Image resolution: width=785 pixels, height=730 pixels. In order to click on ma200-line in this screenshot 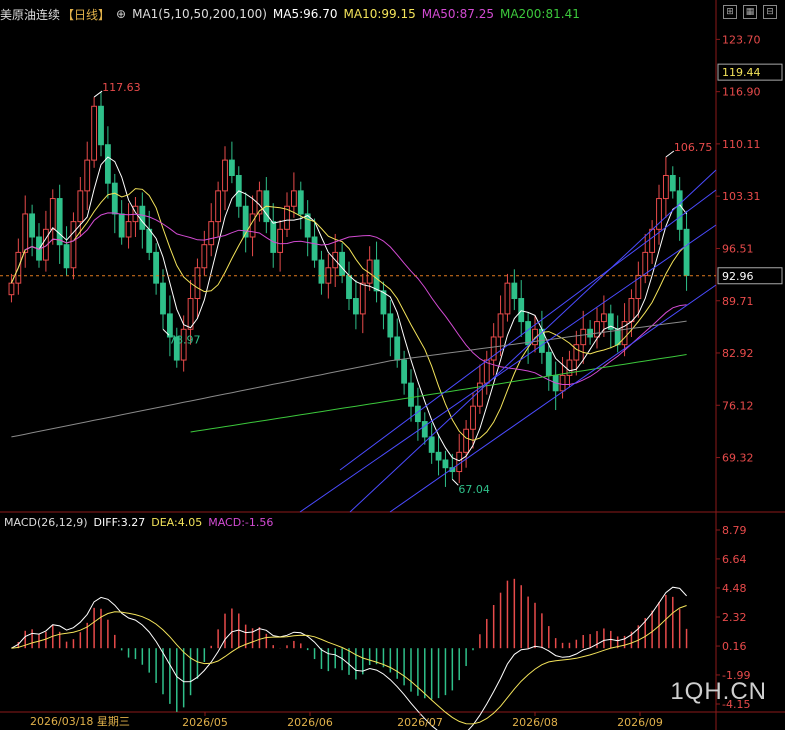, I will do `click(438, 393)`.